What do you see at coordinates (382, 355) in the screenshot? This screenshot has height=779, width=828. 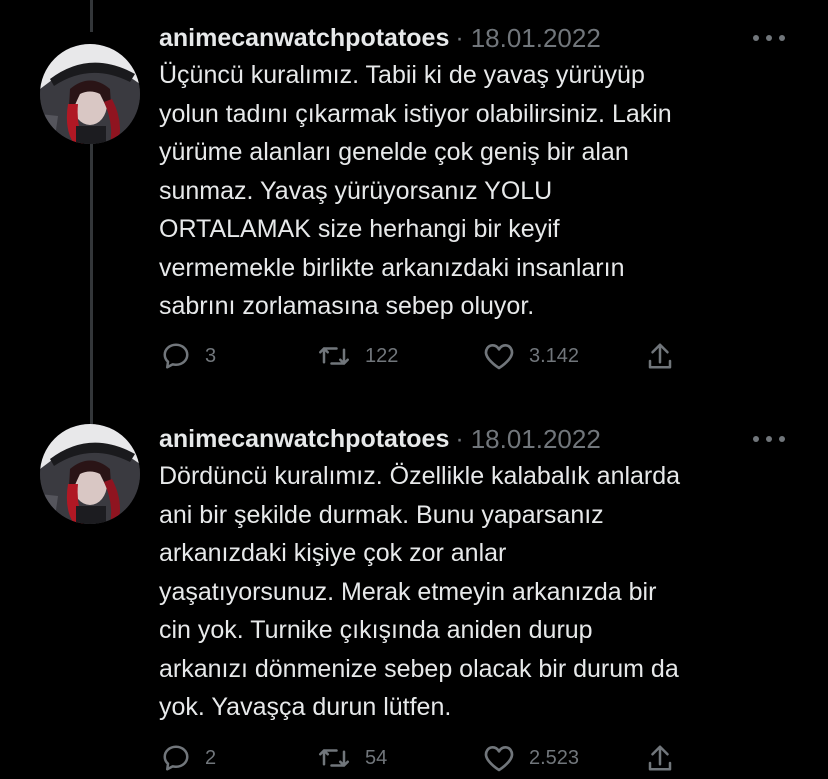 I see `retweet-count: 122` at bounding box center [382, 355].